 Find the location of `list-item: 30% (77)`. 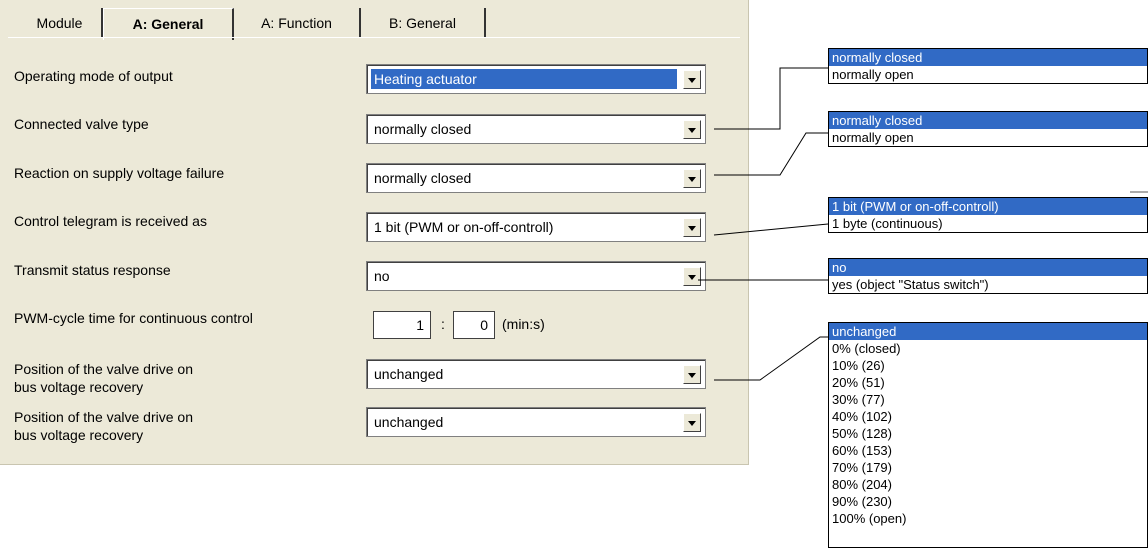

list-item: 30% (77) is located at coordinates (988, 399).